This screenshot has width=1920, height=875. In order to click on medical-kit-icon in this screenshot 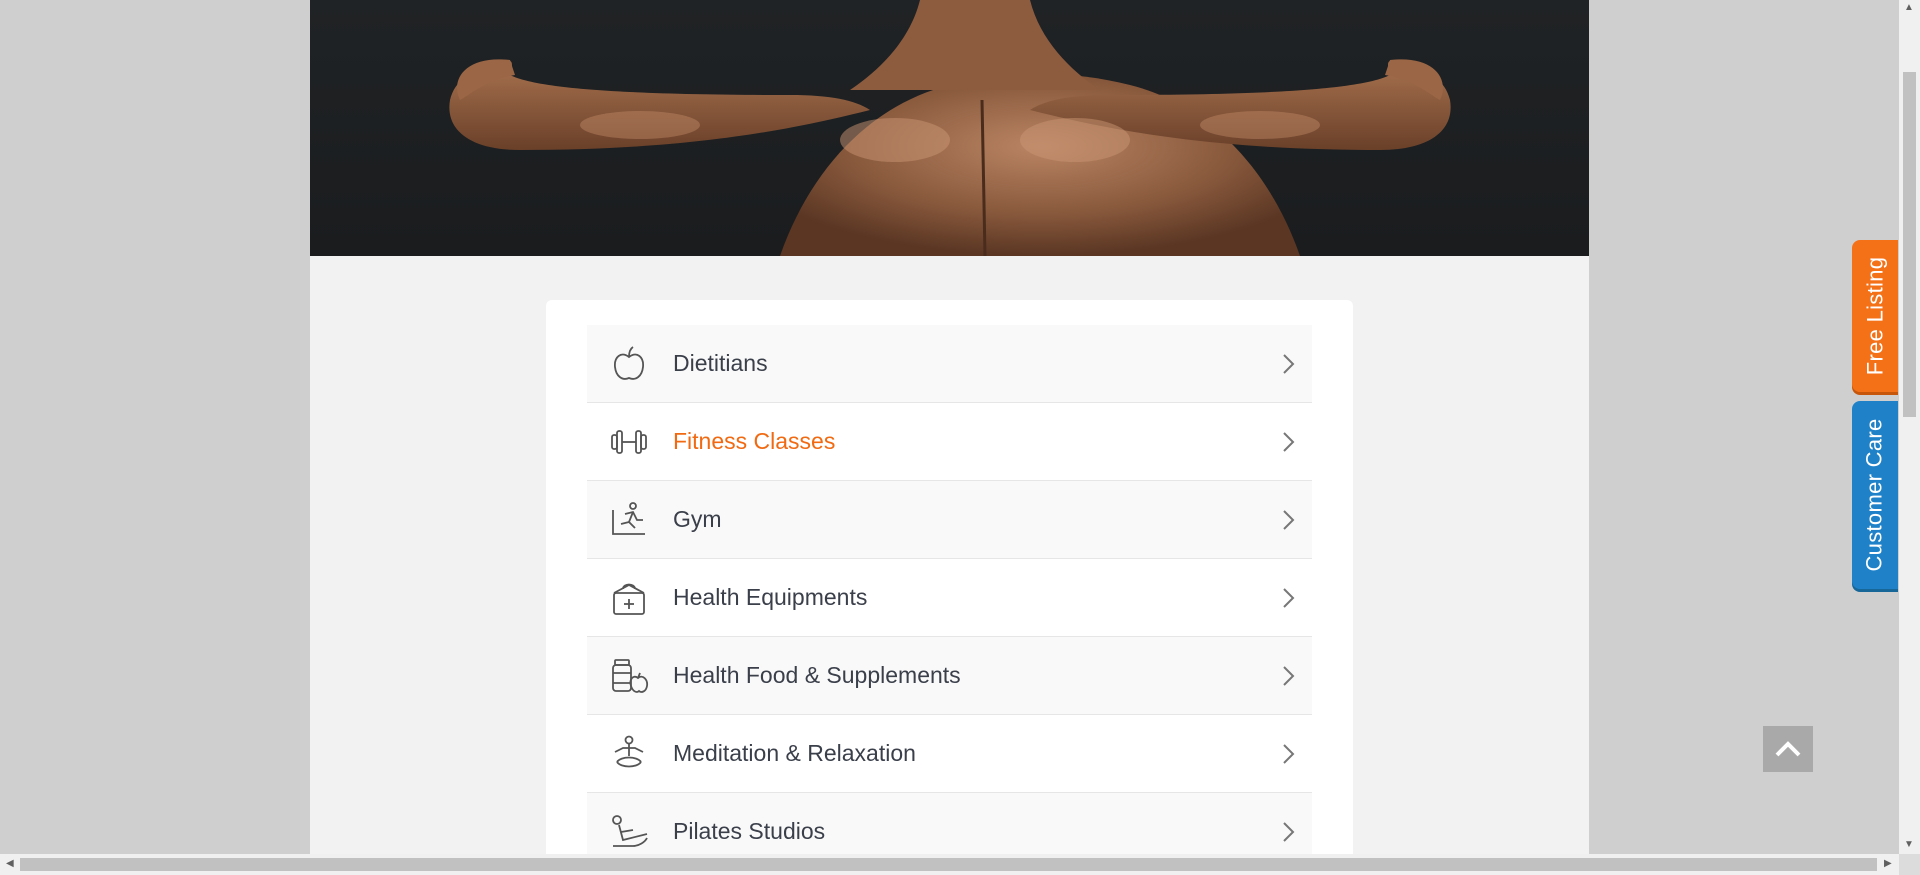, I will do `click(629, 598)`.